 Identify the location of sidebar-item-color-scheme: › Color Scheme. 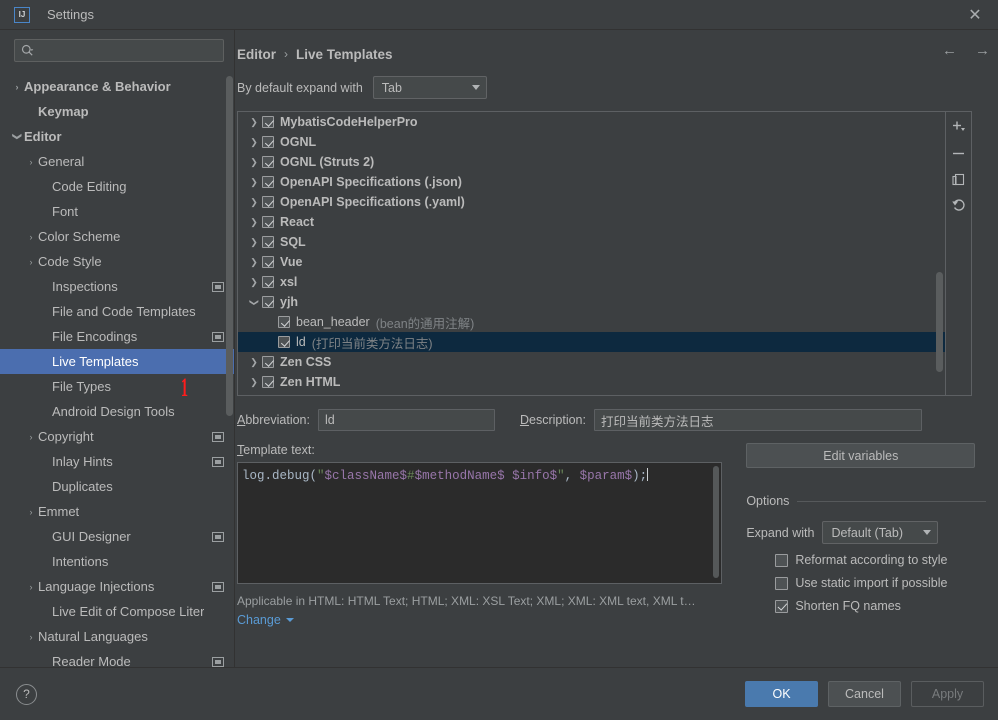
(117, 236).